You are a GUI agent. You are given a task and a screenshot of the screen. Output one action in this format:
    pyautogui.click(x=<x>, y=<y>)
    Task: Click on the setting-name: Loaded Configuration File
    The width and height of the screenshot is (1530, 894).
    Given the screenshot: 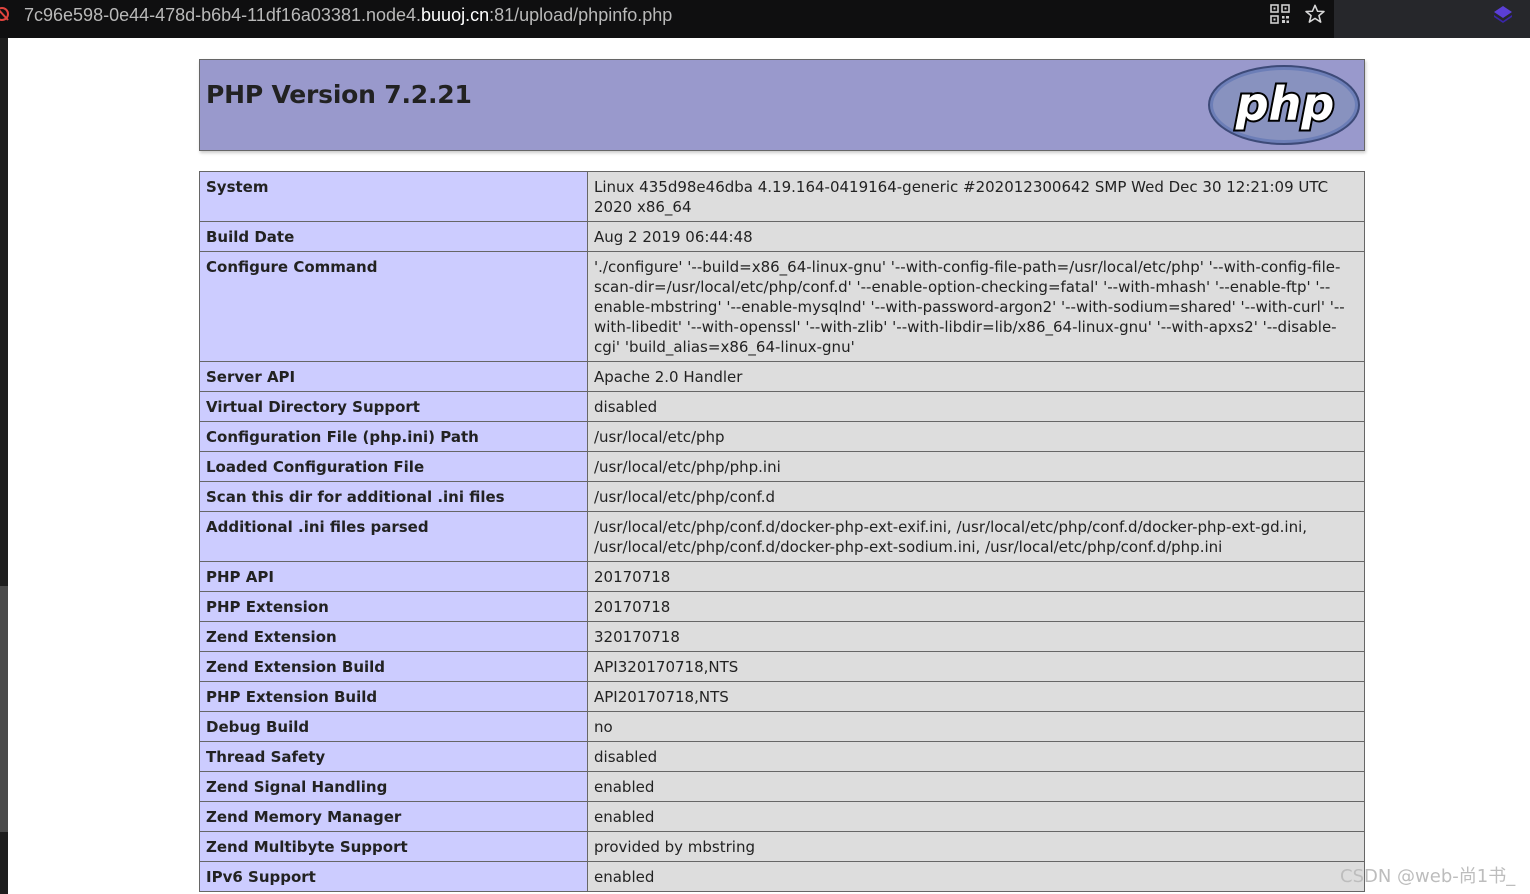 What is the action you would take?
    pyautogui.click(x=393, y=466)
    